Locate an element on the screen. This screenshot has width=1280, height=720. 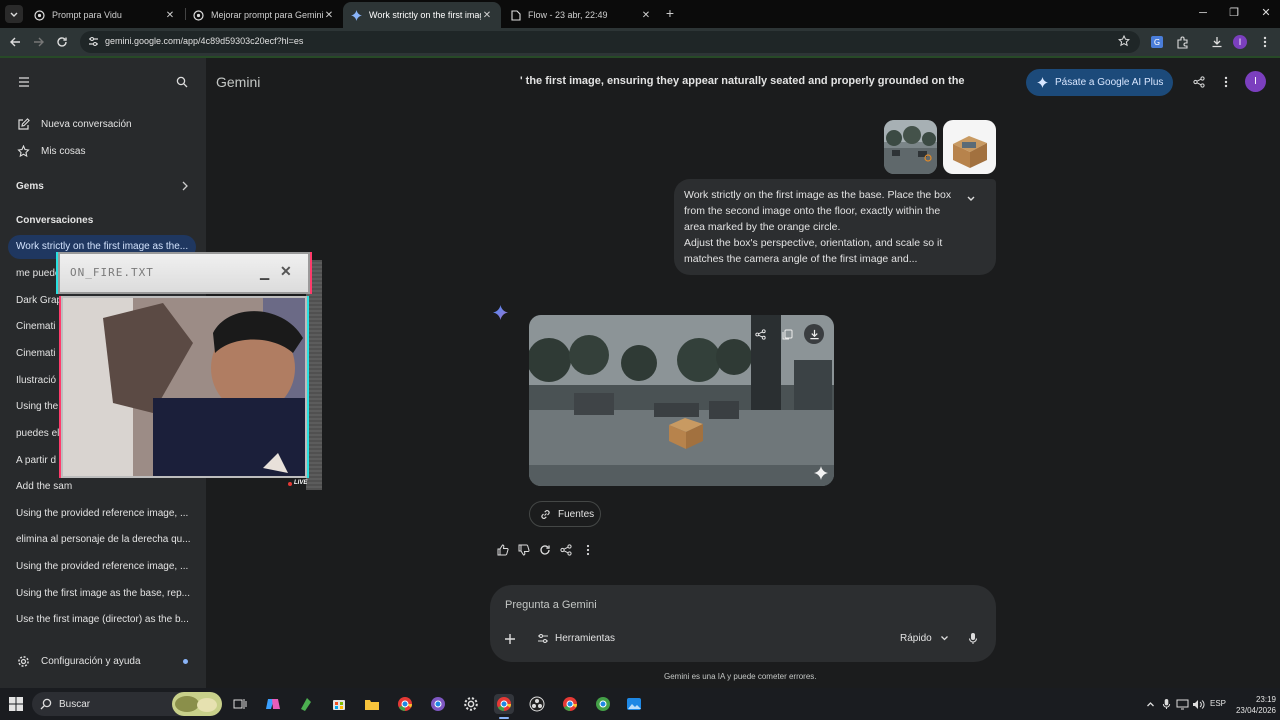
copilot-icon is located at coordinates (273, 704).